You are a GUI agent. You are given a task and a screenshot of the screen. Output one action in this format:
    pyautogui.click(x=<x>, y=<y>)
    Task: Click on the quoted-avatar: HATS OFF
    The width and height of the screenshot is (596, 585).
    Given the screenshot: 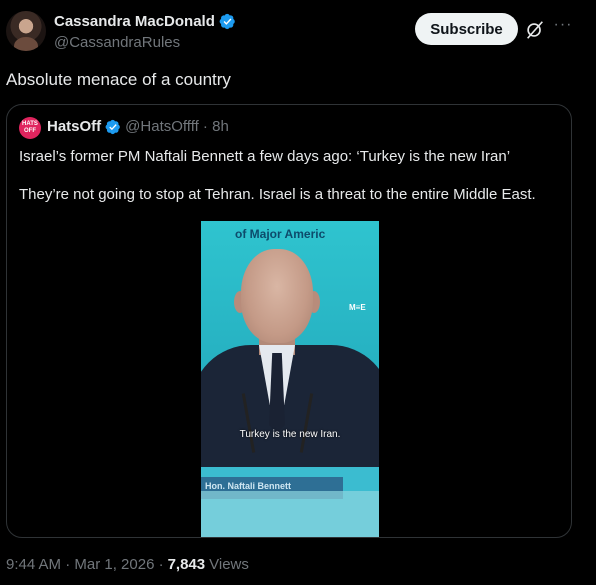 What is the action you would take?
    pyautogui.click(x=30, y=128)
    